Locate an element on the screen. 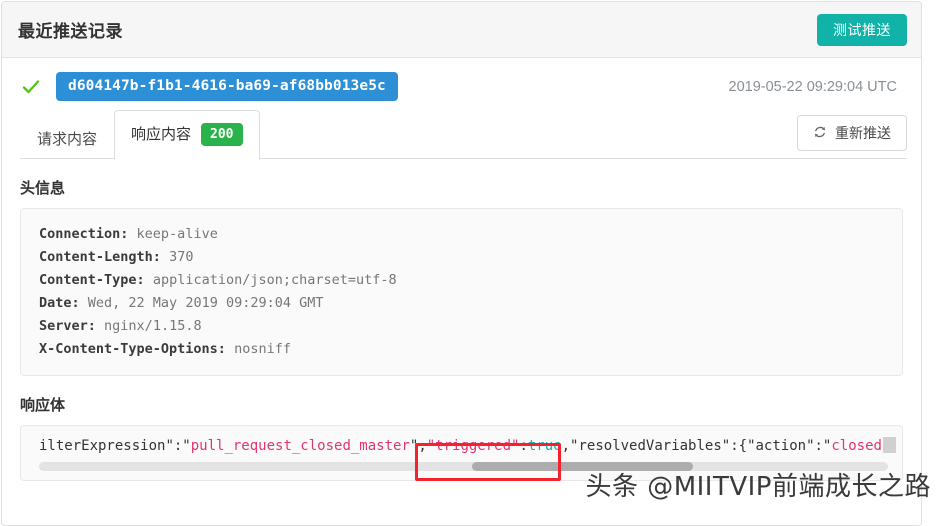  header-value: keep-alive is located at coordinates (177, 234).